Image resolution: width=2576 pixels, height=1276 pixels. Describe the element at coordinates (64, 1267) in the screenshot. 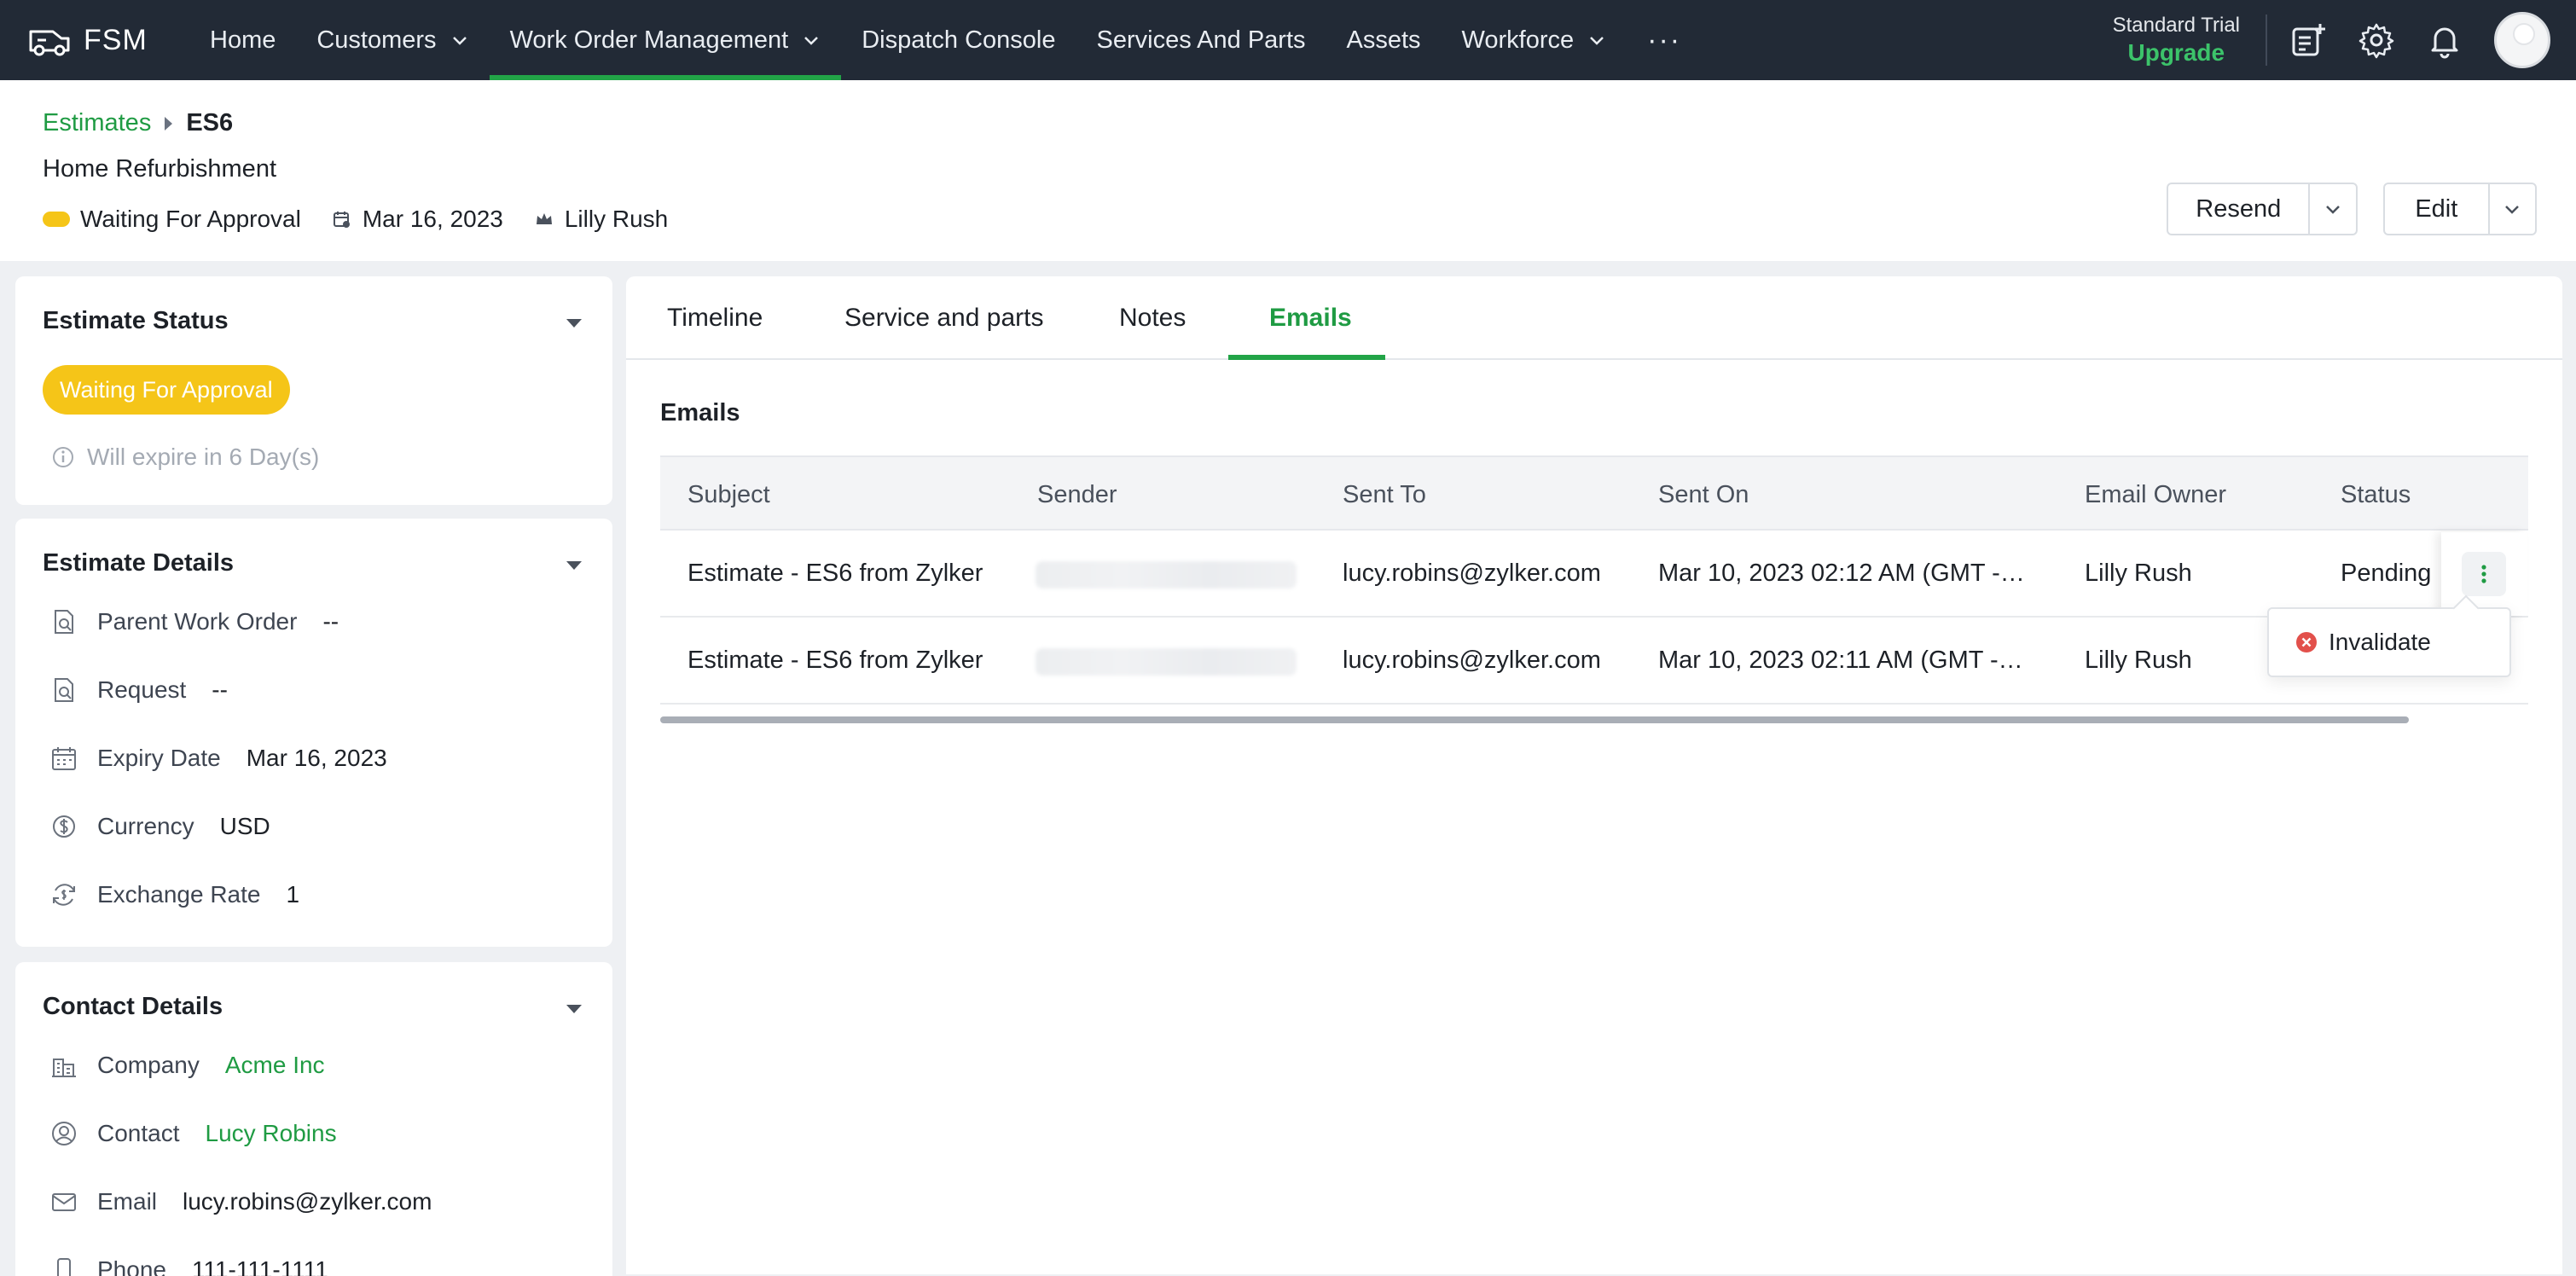

I see `phone-icon` at that location.